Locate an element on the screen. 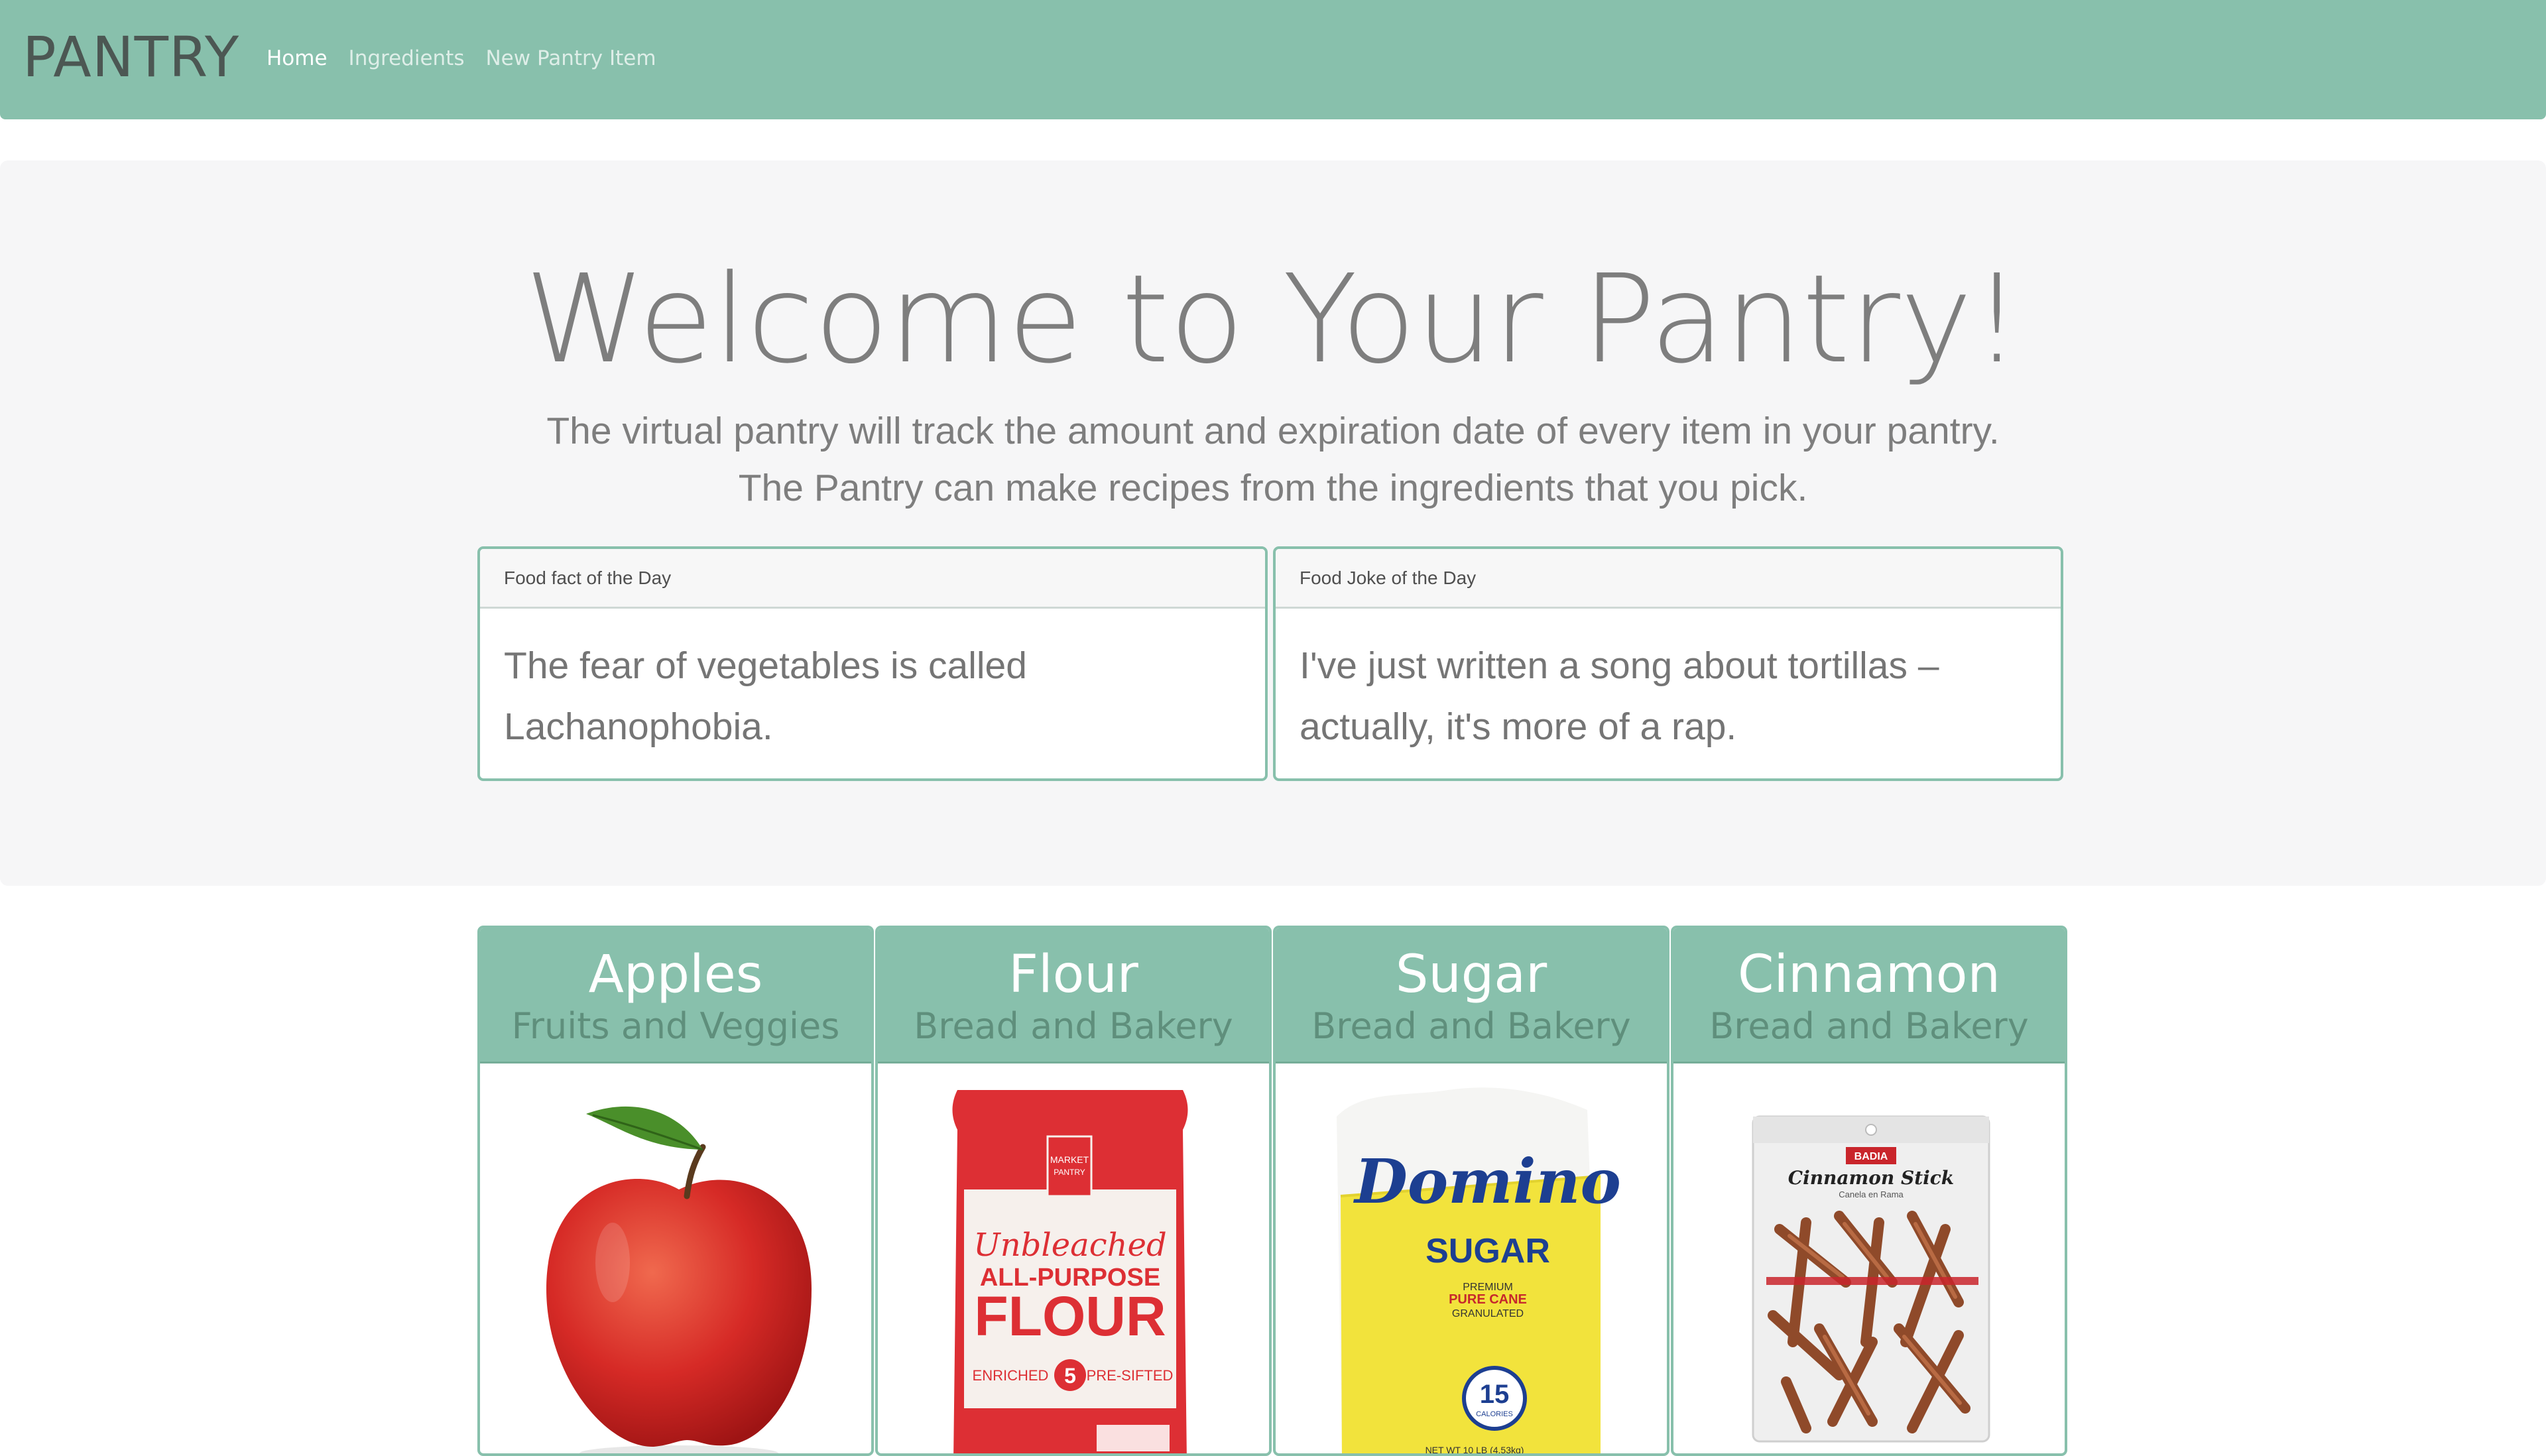 The image size is (2546, 1456). flour-brand-line-2: PANTRY is located at coordinates (1069, 1172).